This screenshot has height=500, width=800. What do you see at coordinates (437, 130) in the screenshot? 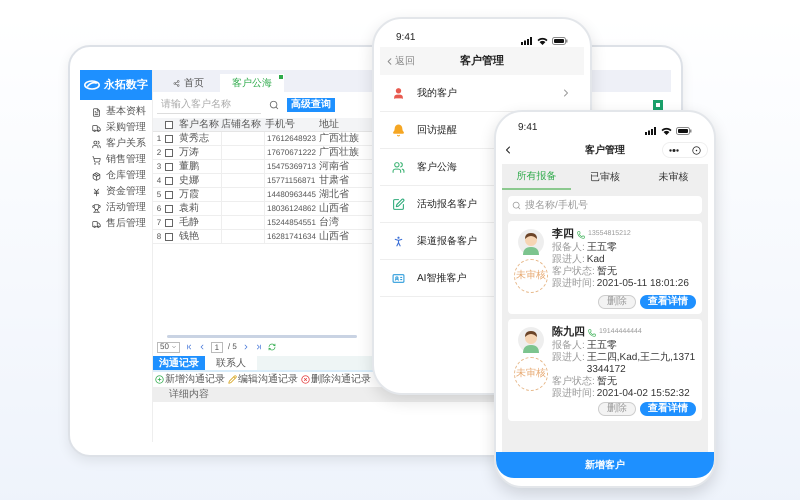
I see `menu-item: 回访提醒` at bounding box center [437, 130].